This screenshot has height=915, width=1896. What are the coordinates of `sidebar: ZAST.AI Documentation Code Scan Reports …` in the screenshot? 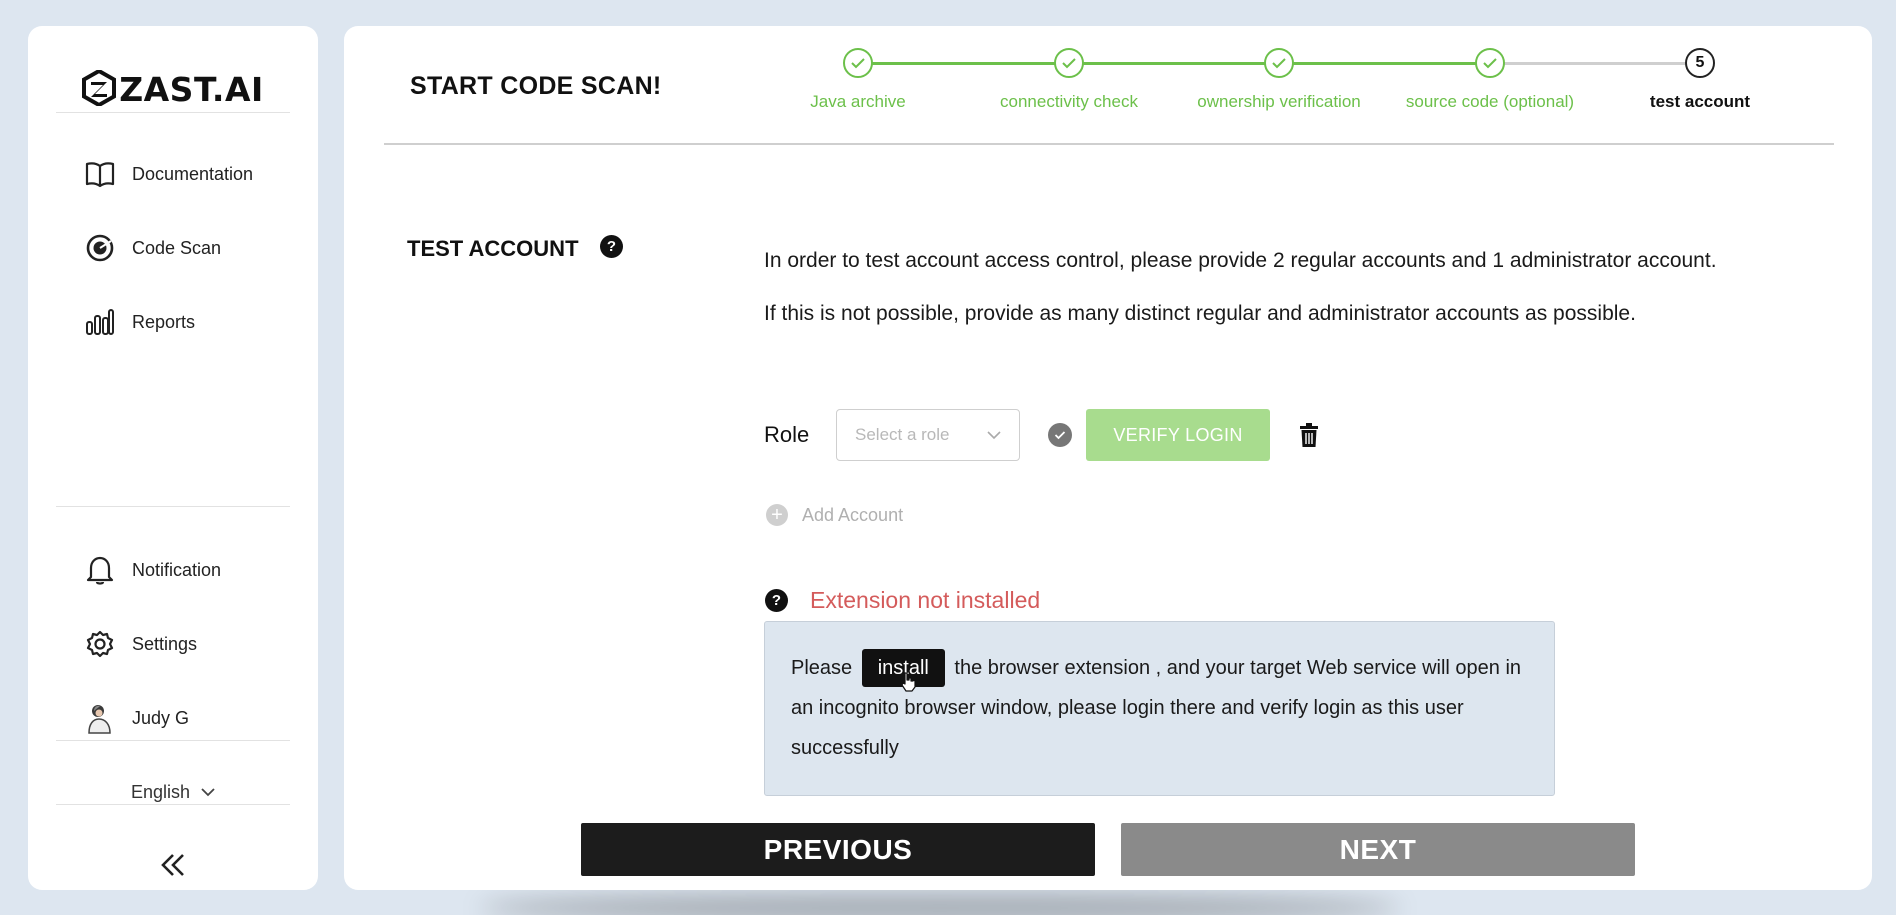 It's located at (173, 458).